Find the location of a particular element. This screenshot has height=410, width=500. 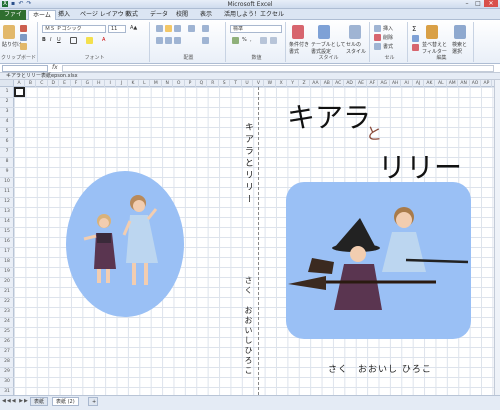

paste-icon is located at coordinates (9, 32).